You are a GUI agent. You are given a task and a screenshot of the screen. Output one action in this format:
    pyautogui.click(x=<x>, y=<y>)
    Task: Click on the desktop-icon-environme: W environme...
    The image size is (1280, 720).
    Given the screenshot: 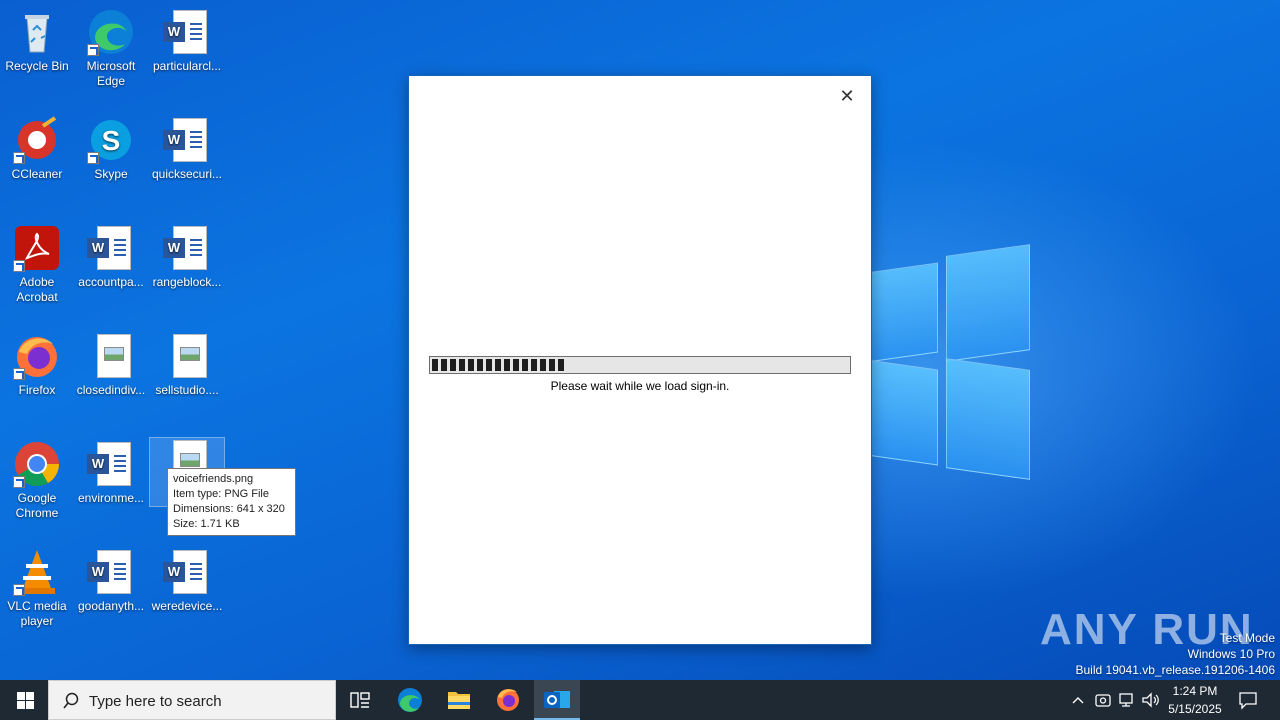 What is the action you would take?
    pyautogui.click(x=111, y=473)
    